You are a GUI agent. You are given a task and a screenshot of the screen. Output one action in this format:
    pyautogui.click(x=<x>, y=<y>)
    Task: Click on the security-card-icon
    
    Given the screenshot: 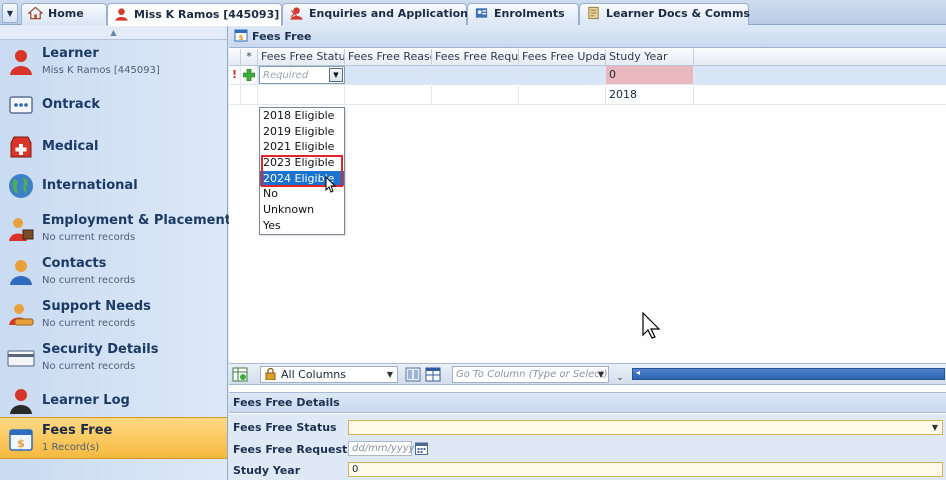 What is the action you would take?
    pyautogui.click(x=21, y=358)
    